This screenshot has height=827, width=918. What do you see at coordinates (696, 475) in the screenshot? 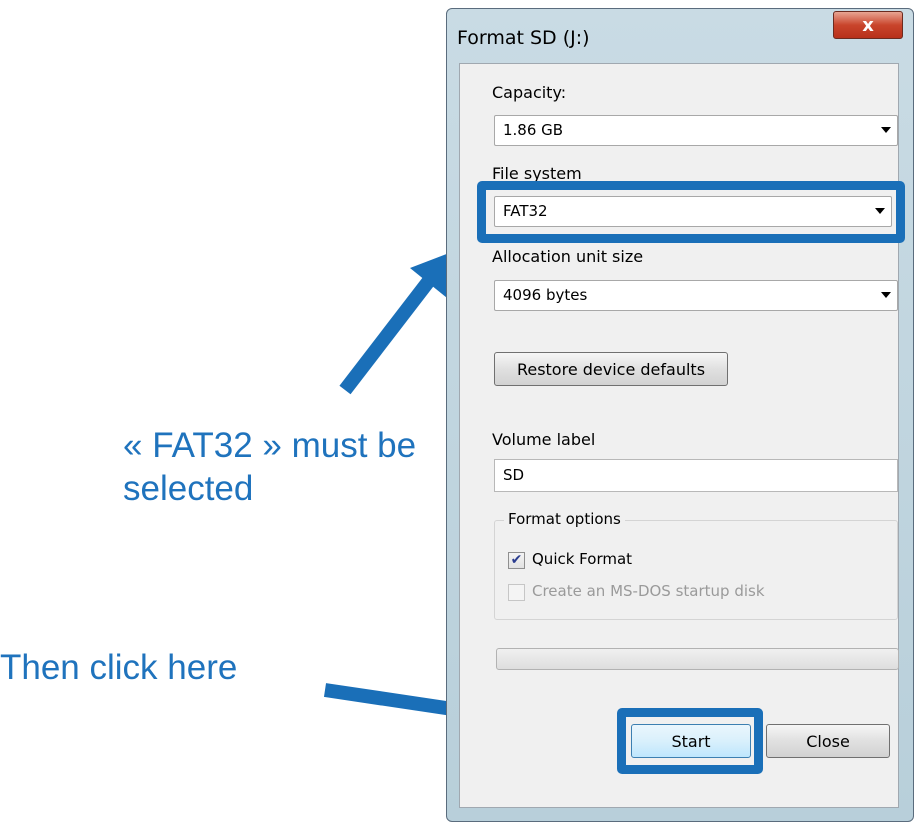
I see `volume-label-input: SD` at bounding box center [696, 475].